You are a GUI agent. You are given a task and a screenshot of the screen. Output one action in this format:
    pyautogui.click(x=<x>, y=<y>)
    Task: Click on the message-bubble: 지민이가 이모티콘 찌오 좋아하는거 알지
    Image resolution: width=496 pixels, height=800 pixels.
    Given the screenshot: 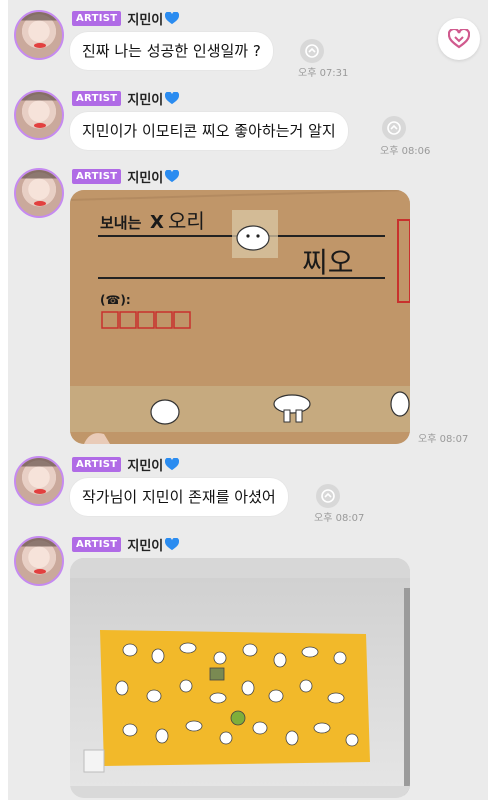 What is the action you would take?
    pyautogui.click(x=209, y=131)
    